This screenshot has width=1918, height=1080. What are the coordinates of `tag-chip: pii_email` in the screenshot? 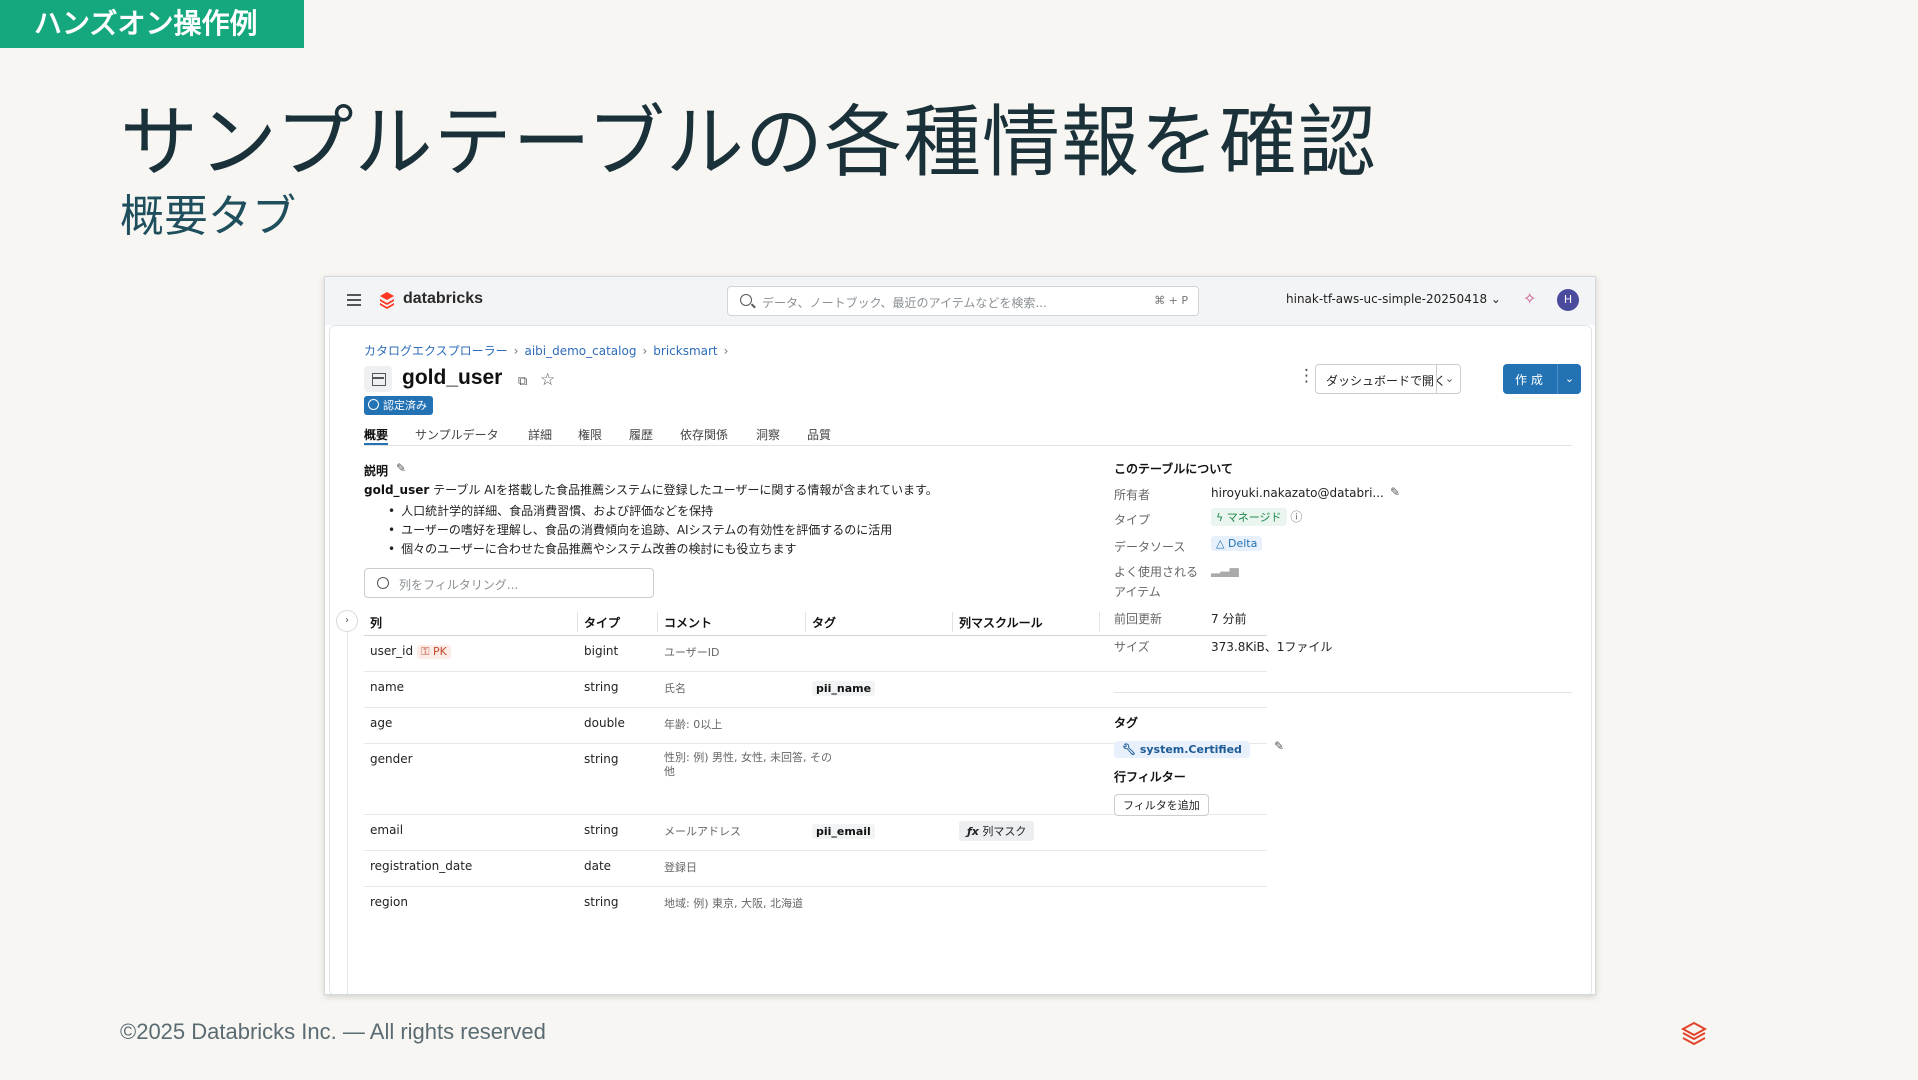 It's located at (843, 831).